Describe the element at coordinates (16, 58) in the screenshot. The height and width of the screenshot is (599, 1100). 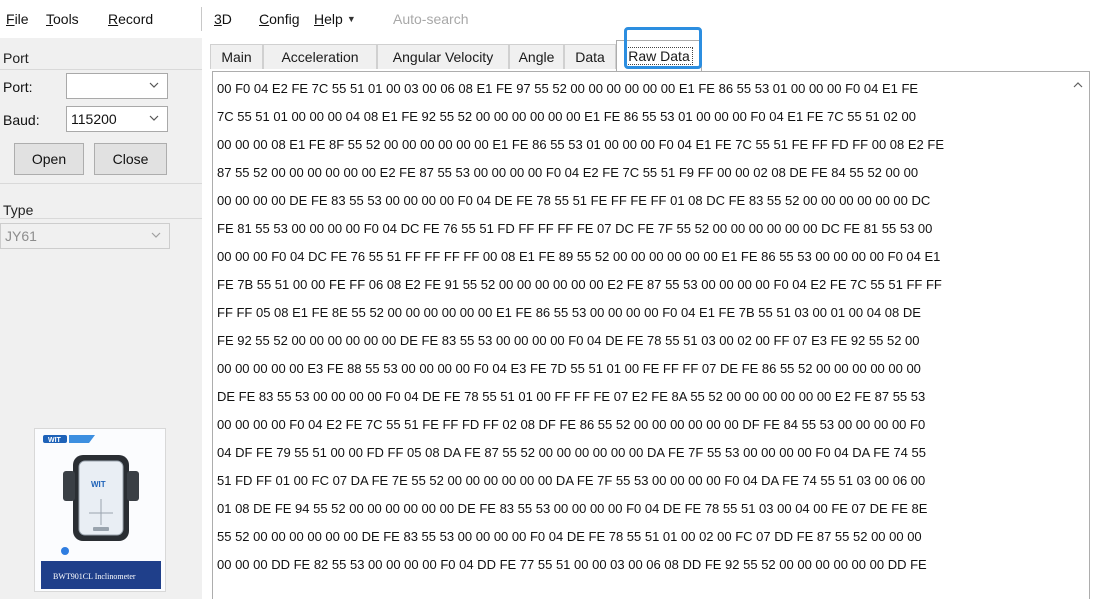
I see `port-group-title: Port` at that location.